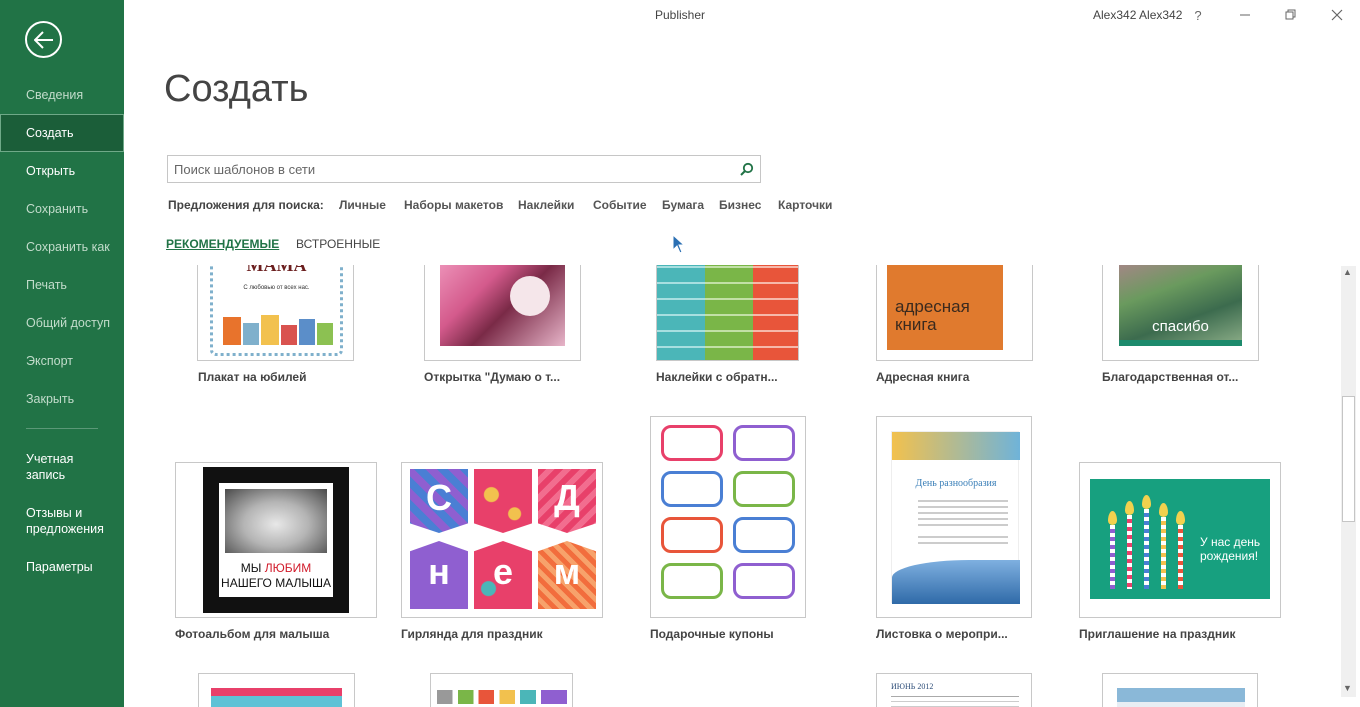  What do you see at coordinates (805, 205) in the screenshot?
I see `suggestion-cards: Карточки` at bounding box center [805, 205].